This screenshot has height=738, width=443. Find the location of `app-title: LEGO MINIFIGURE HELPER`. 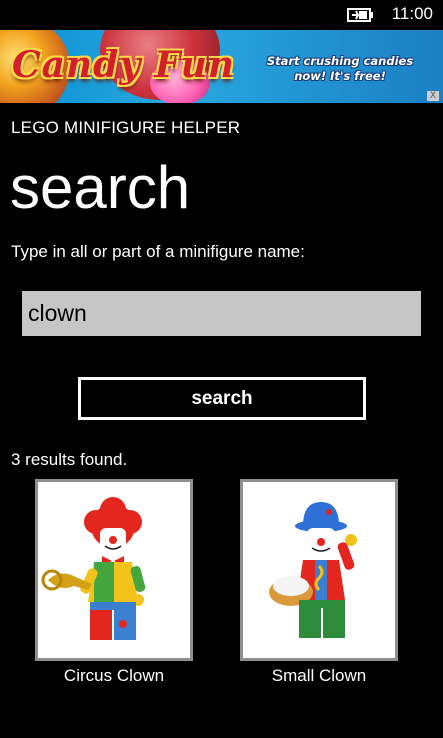

app-title: LEGO MINIFIGURE HELPER is located at coordinates (126, 127).